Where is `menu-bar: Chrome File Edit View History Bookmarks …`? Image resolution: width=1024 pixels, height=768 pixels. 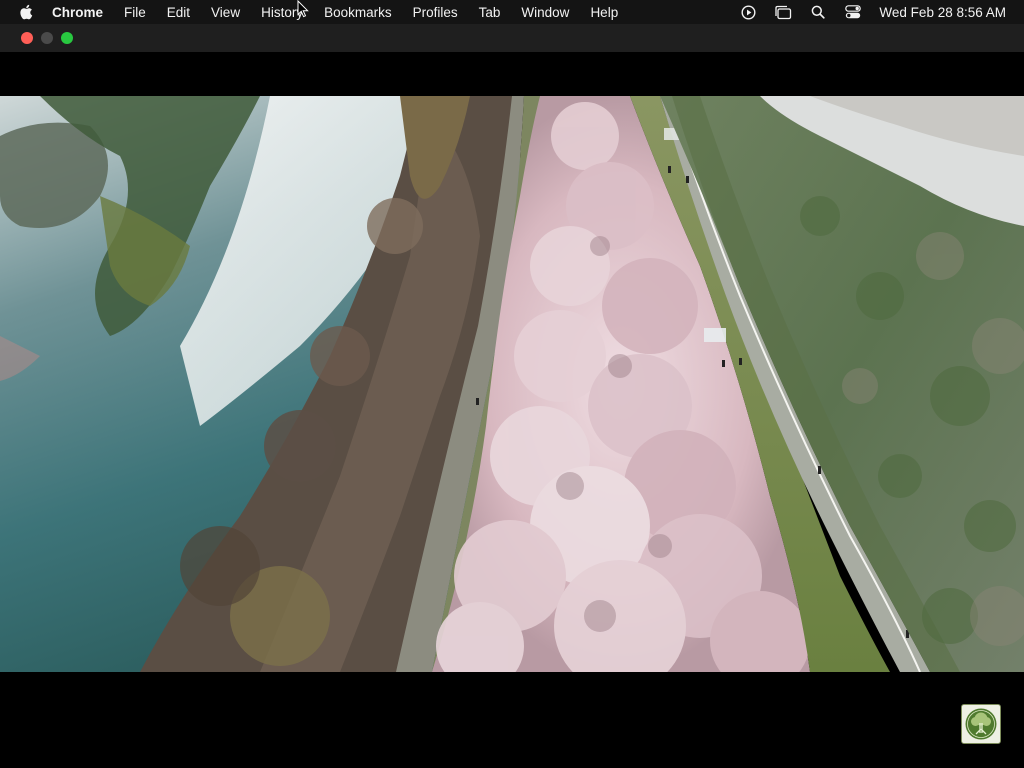
menu-bar: Chrome File Edit View History Bookmarks … is located at coordinates (512, 12).